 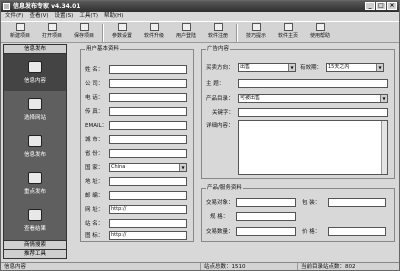 I want to click on upgrade-icon, so click(x=154, y=27).